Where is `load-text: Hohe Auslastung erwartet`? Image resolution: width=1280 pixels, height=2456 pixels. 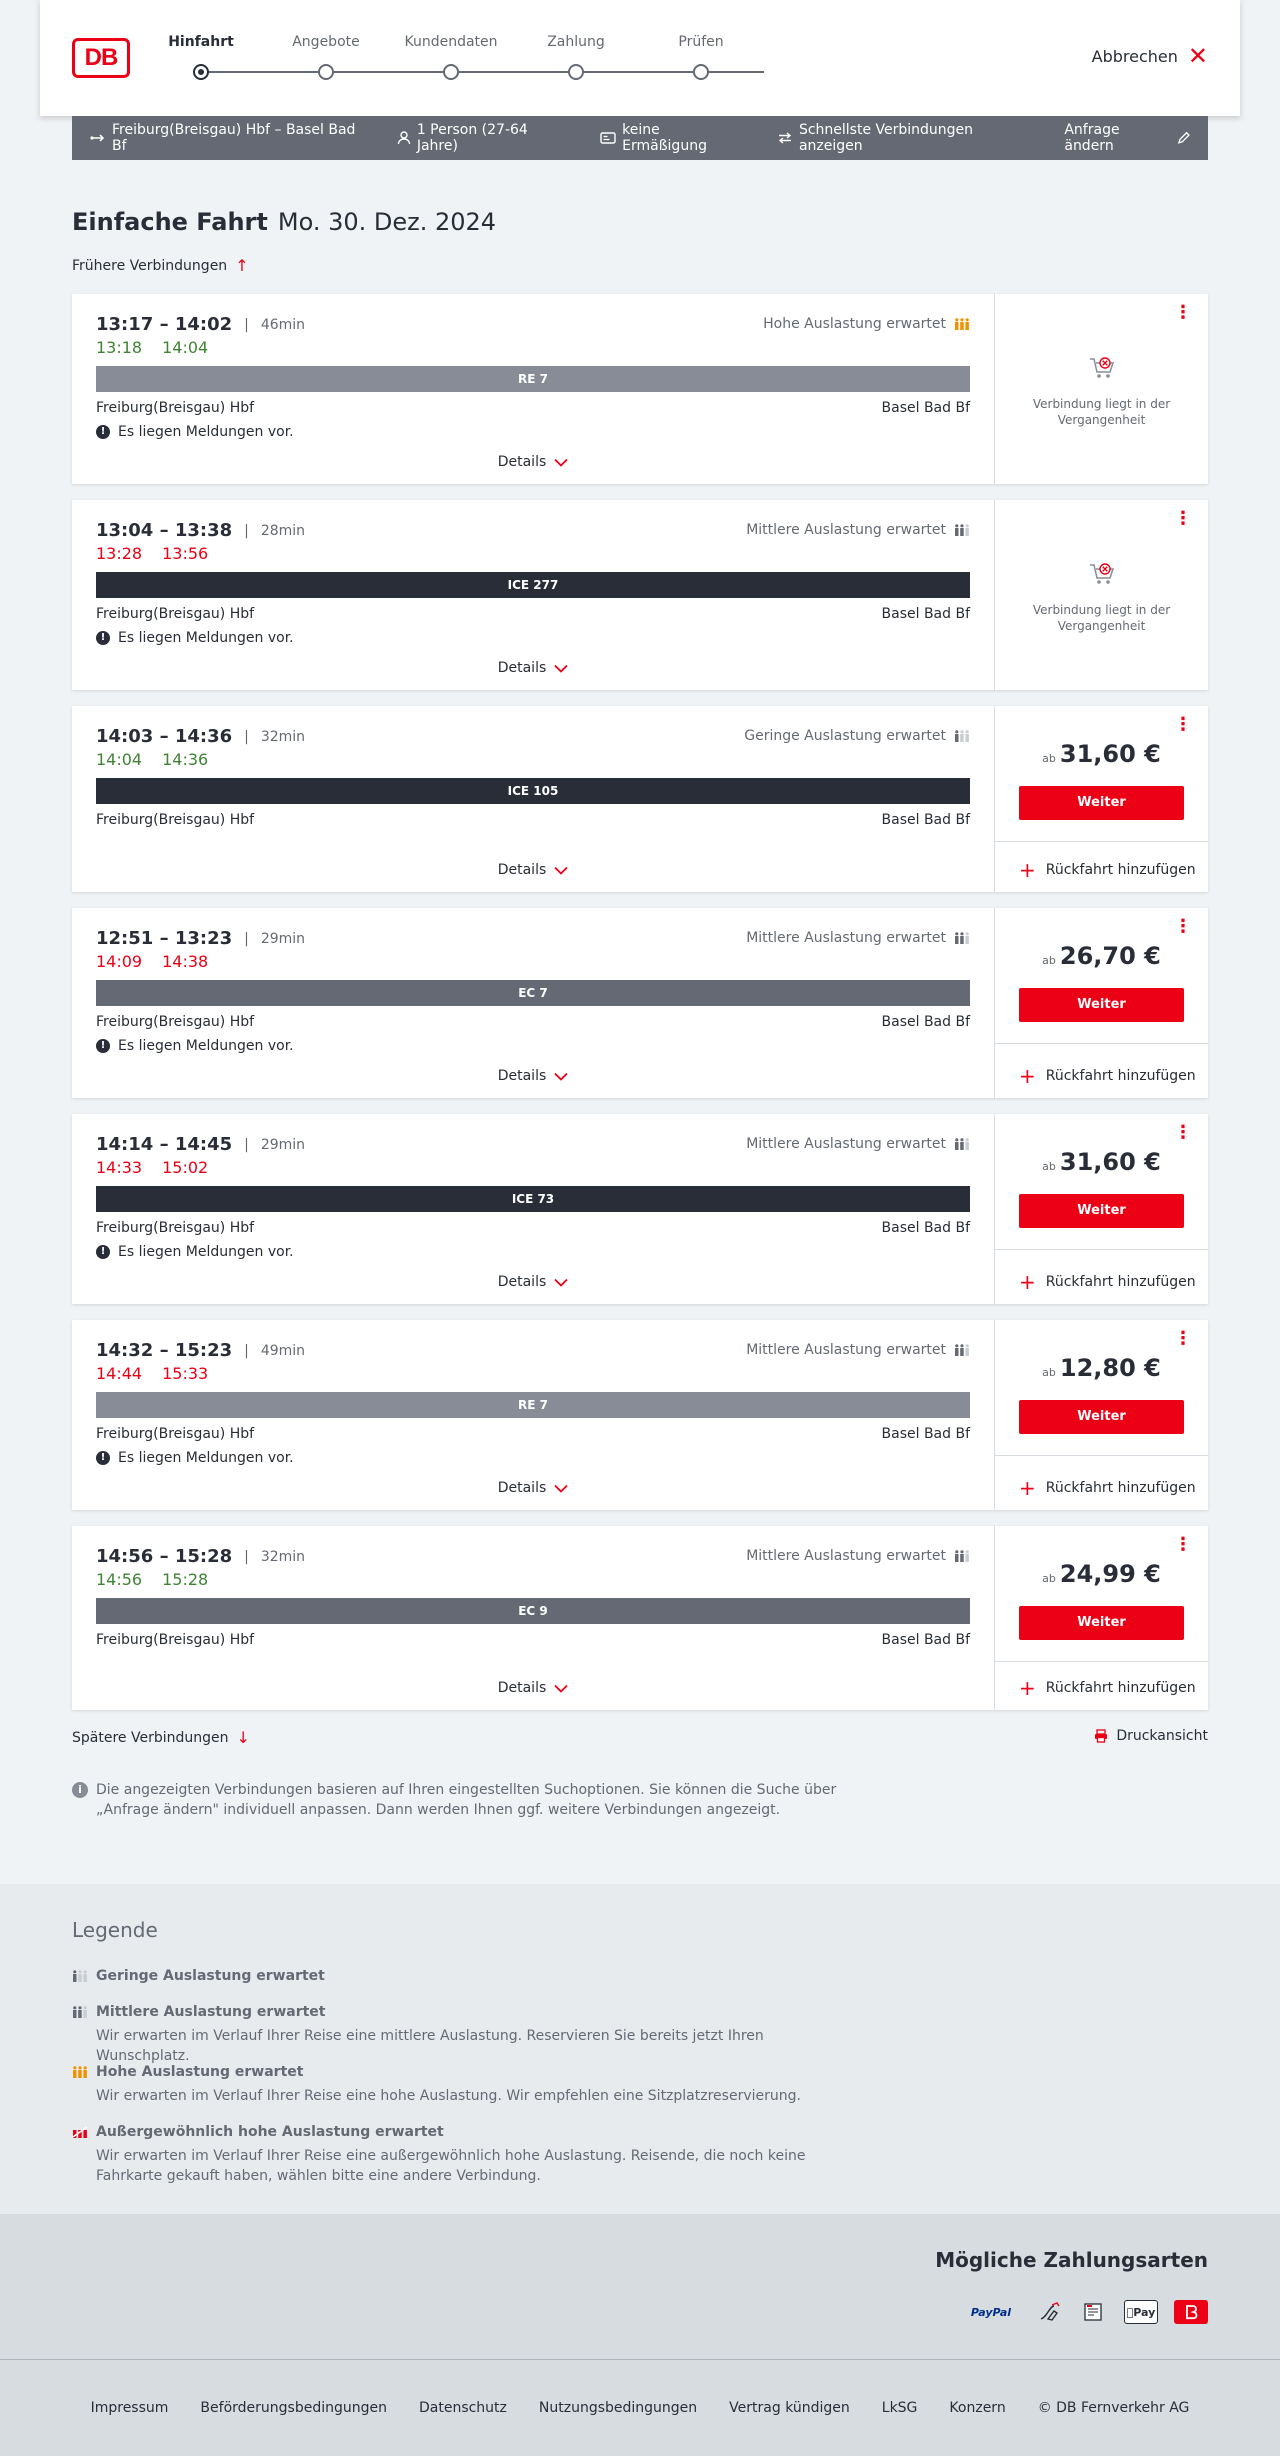 load-text: Hohe Auslastung erwartet is located at coordinates (854, 324).